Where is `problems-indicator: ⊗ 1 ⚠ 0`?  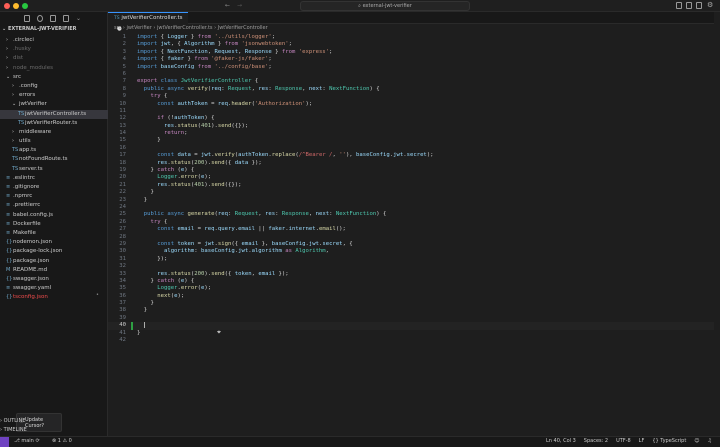
problems-indicator: ⊗ 1 ⚠ 0 is located at coordinates (62, 441).